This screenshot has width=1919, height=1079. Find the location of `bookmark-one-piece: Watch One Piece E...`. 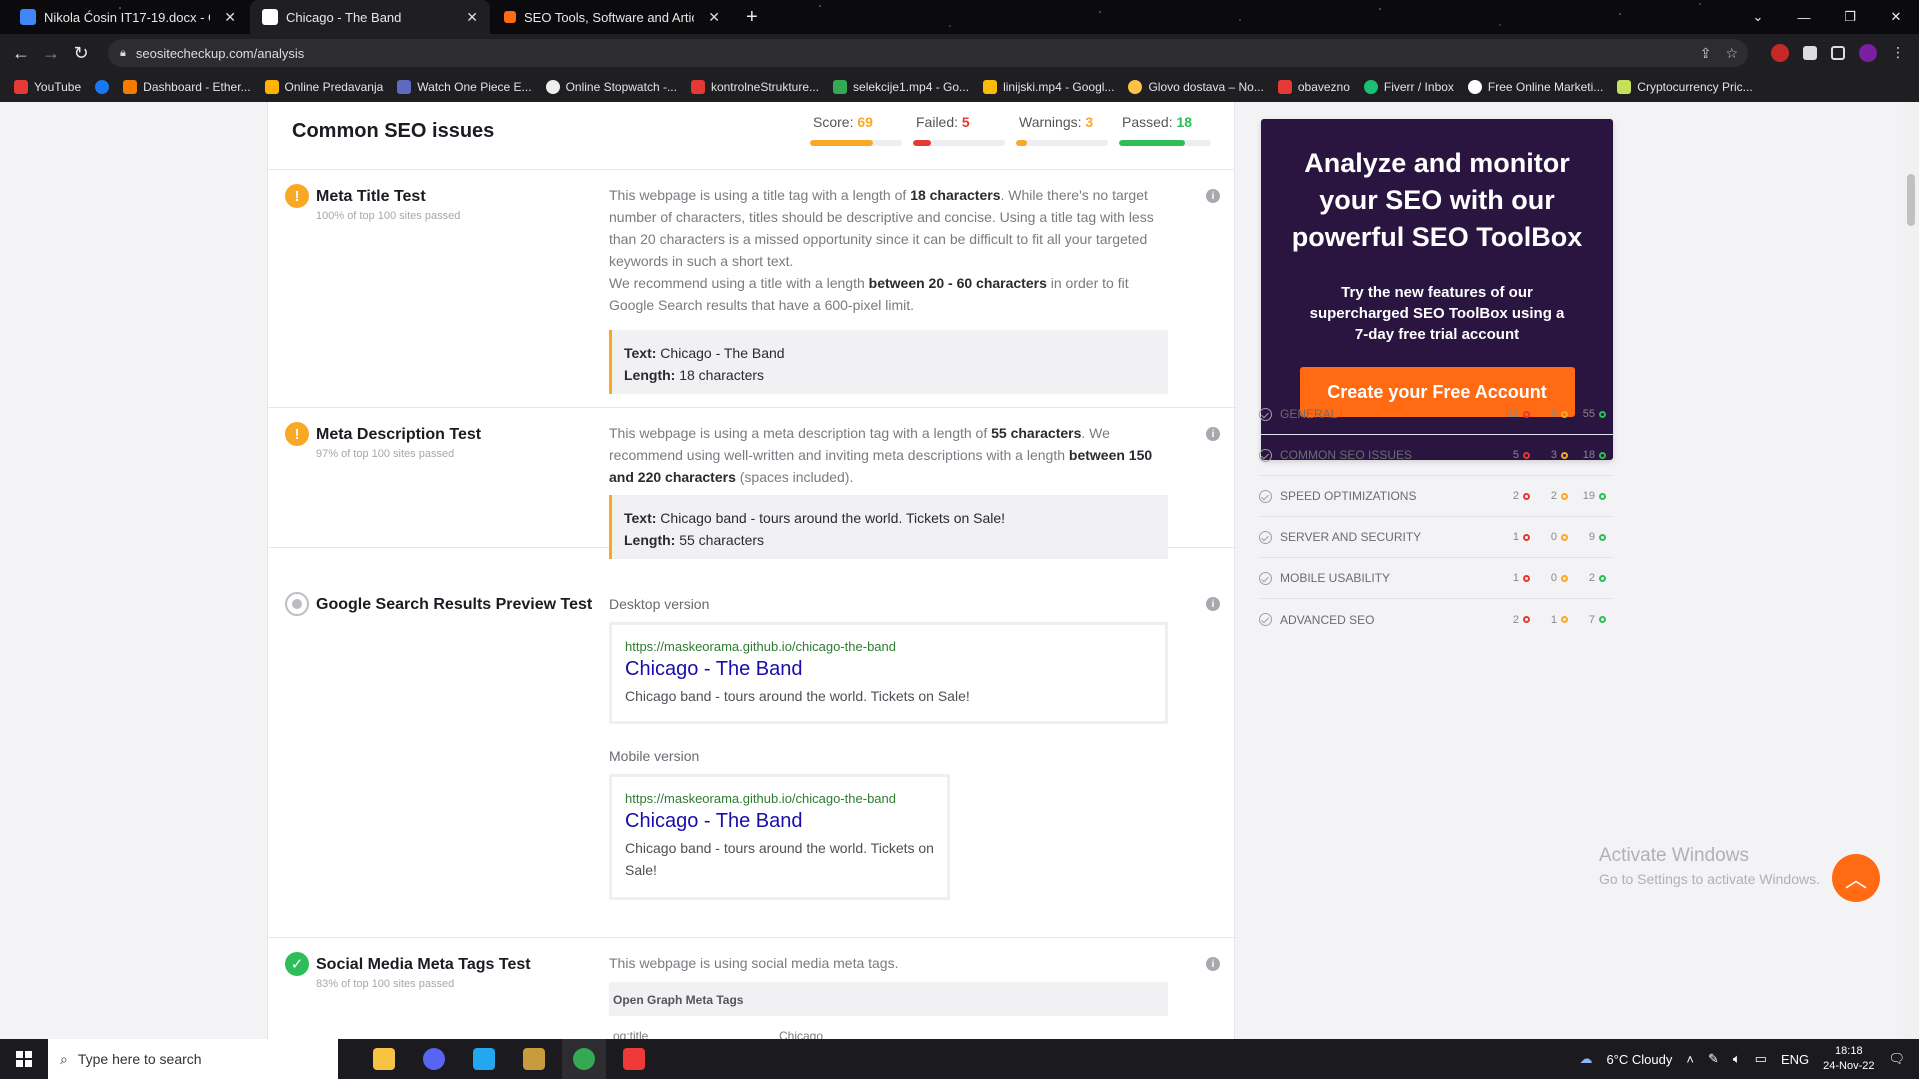

bookmark-one-piece: Watch One Piece E... is located at coordinates (464, 87).